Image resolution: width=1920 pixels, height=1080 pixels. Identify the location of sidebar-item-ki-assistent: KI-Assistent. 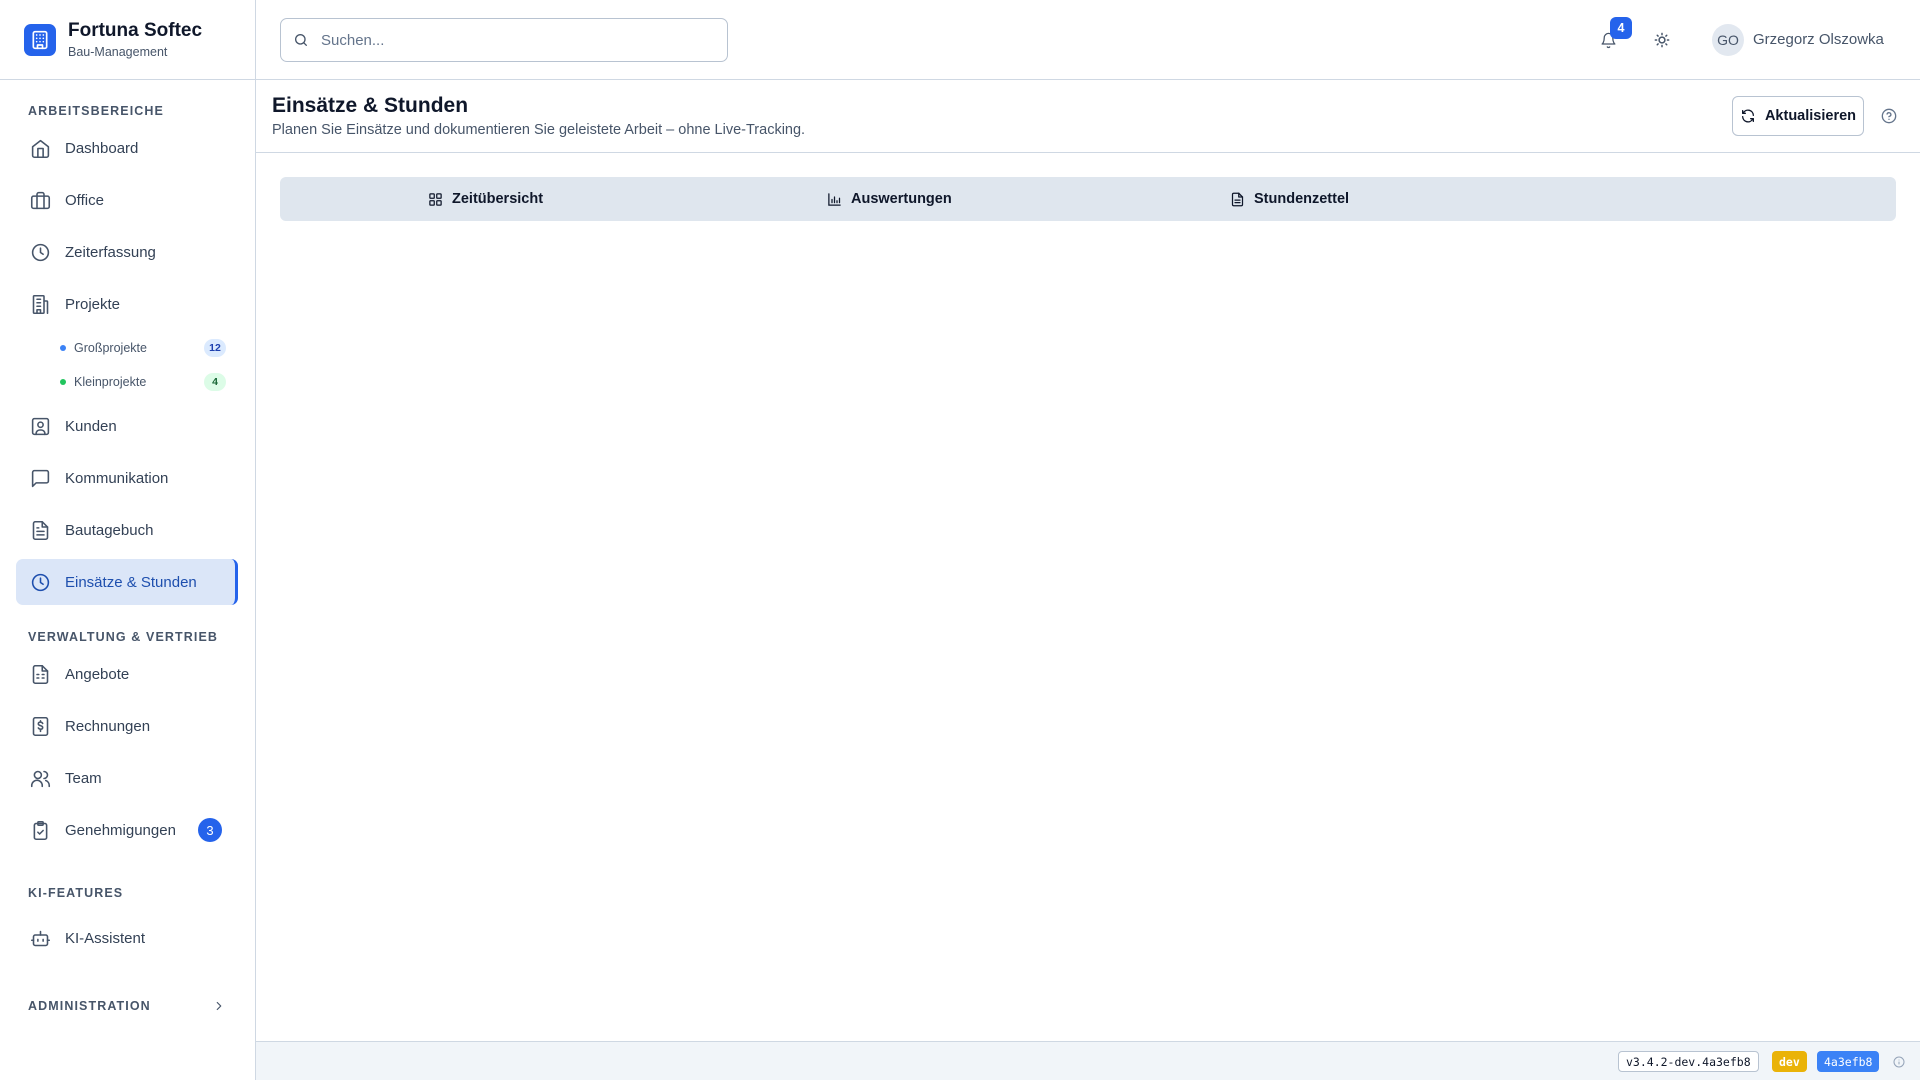
(127, 938).